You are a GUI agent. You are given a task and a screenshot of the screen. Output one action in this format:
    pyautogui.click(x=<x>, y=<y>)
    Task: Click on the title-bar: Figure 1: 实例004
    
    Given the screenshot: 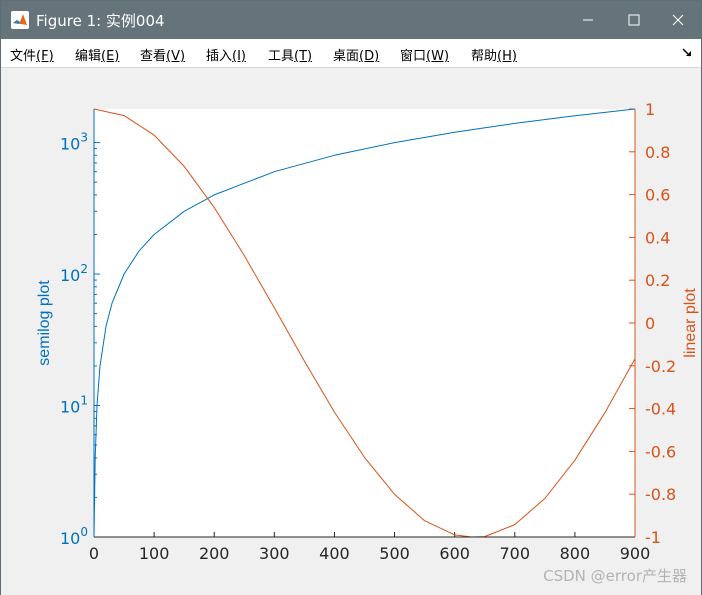 What is the action you would take?
    pyautogui.click(x=351, y=20)
    